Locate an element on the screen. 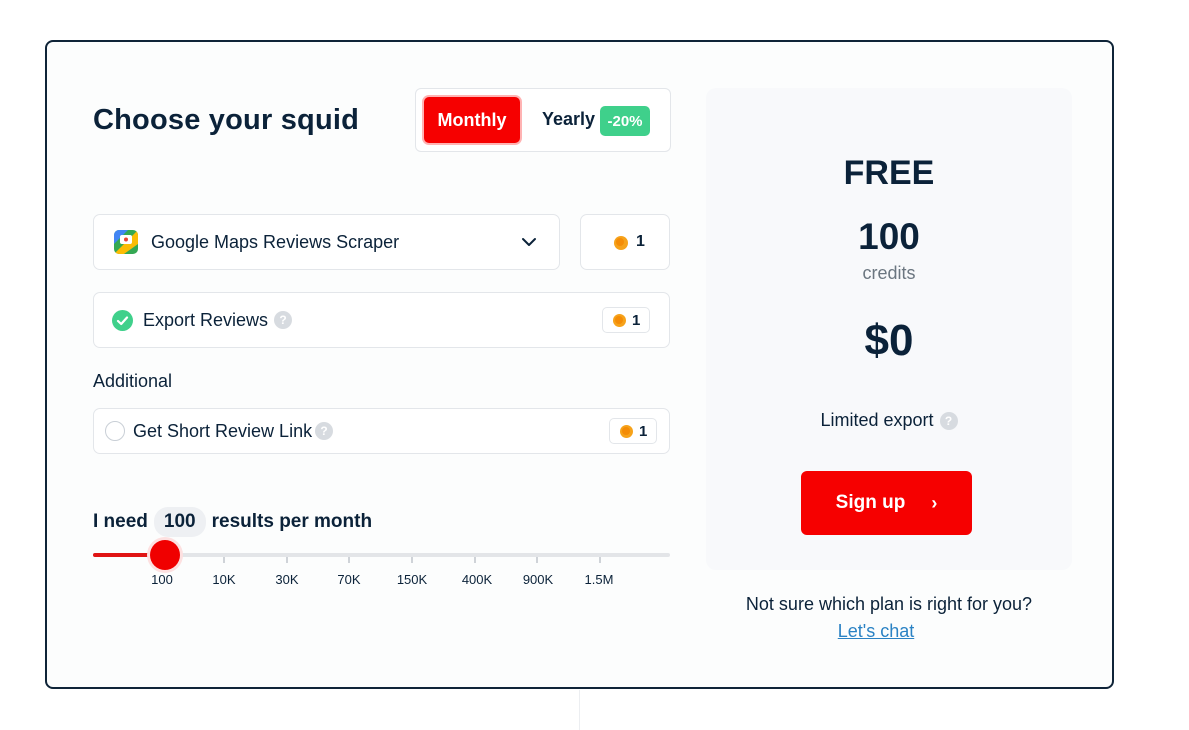  monthly-toggle-button: Monthly is located at coordinates (472, 120).